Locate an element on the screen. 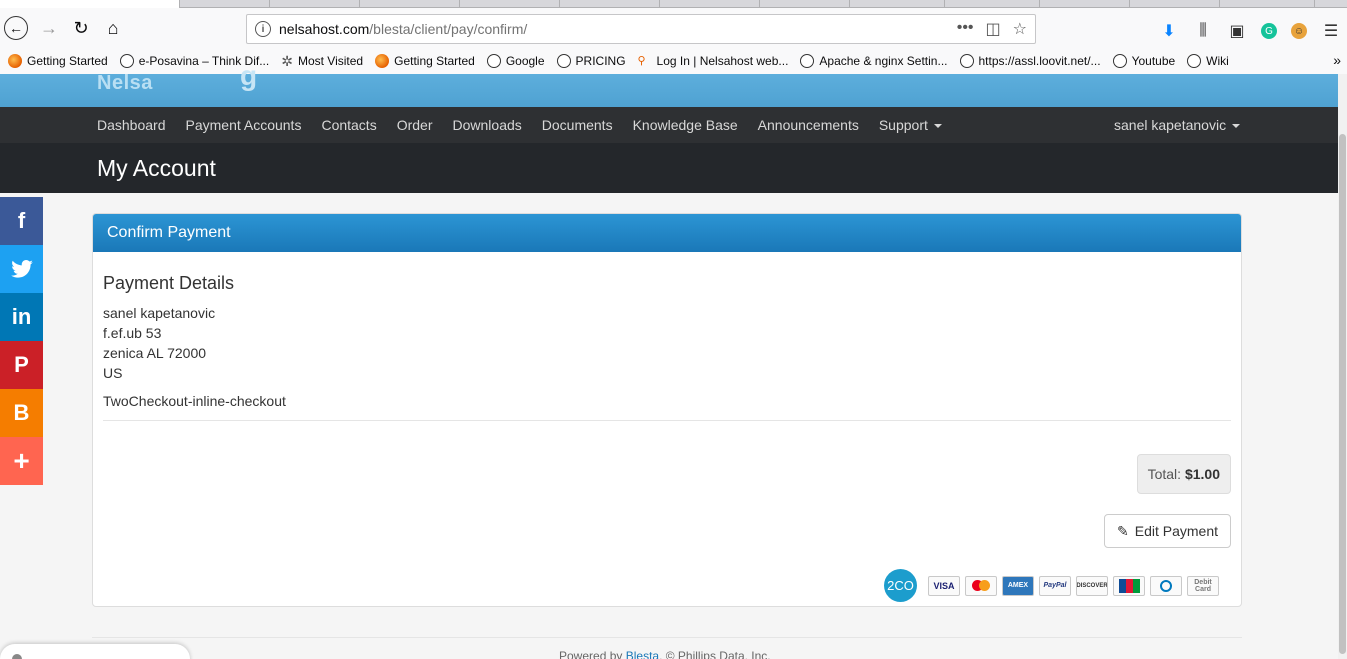 The width and height of the screenshot is (1347, 659). footer-prefix: Powered by is located at coordinates (591, 654).